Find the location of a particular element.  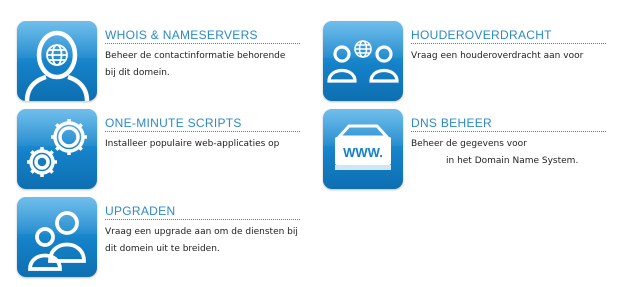

tile-title: UPGRADEN is located at coordinates (202, 212).